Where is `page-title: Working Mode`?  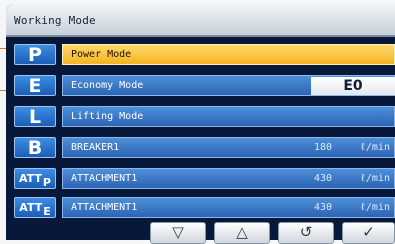
page-title: Working Mode is located at coordinates (55, 20).